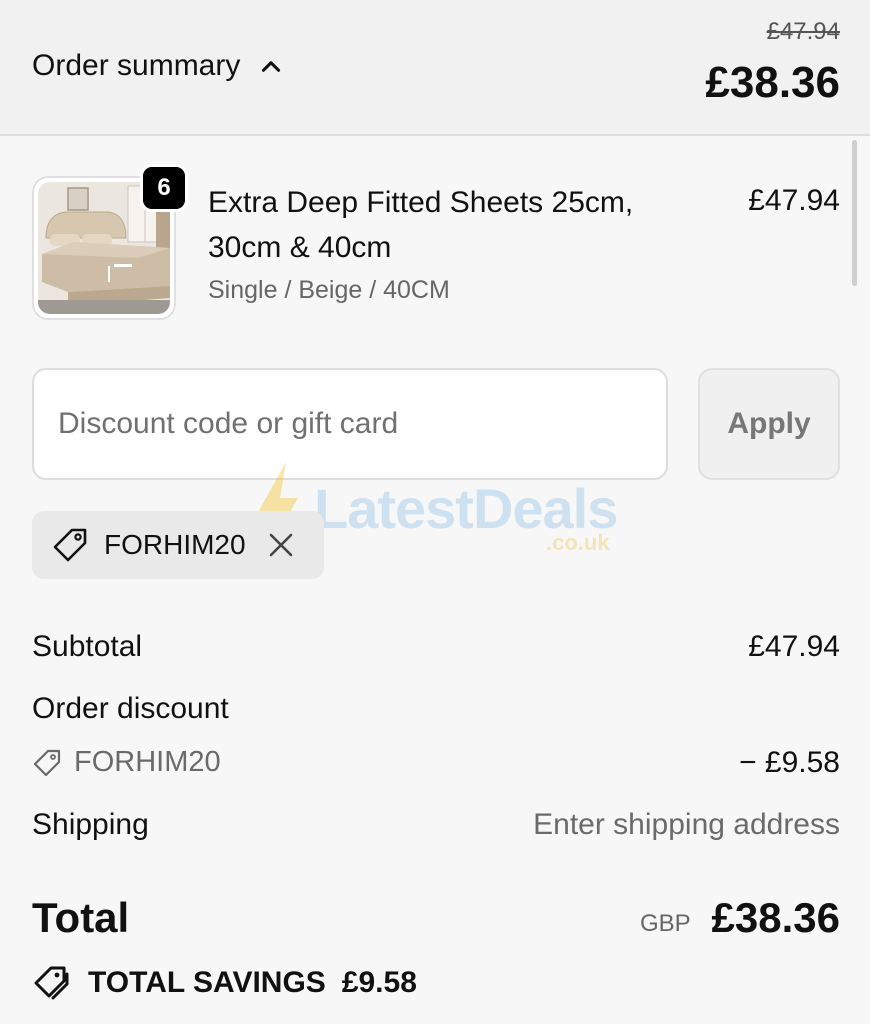 The image size is (870, 1024). Describe the element at coordinates (329, 290) in the screenshot. I see `product-variant: Single / Beige / 40CM` at that location.